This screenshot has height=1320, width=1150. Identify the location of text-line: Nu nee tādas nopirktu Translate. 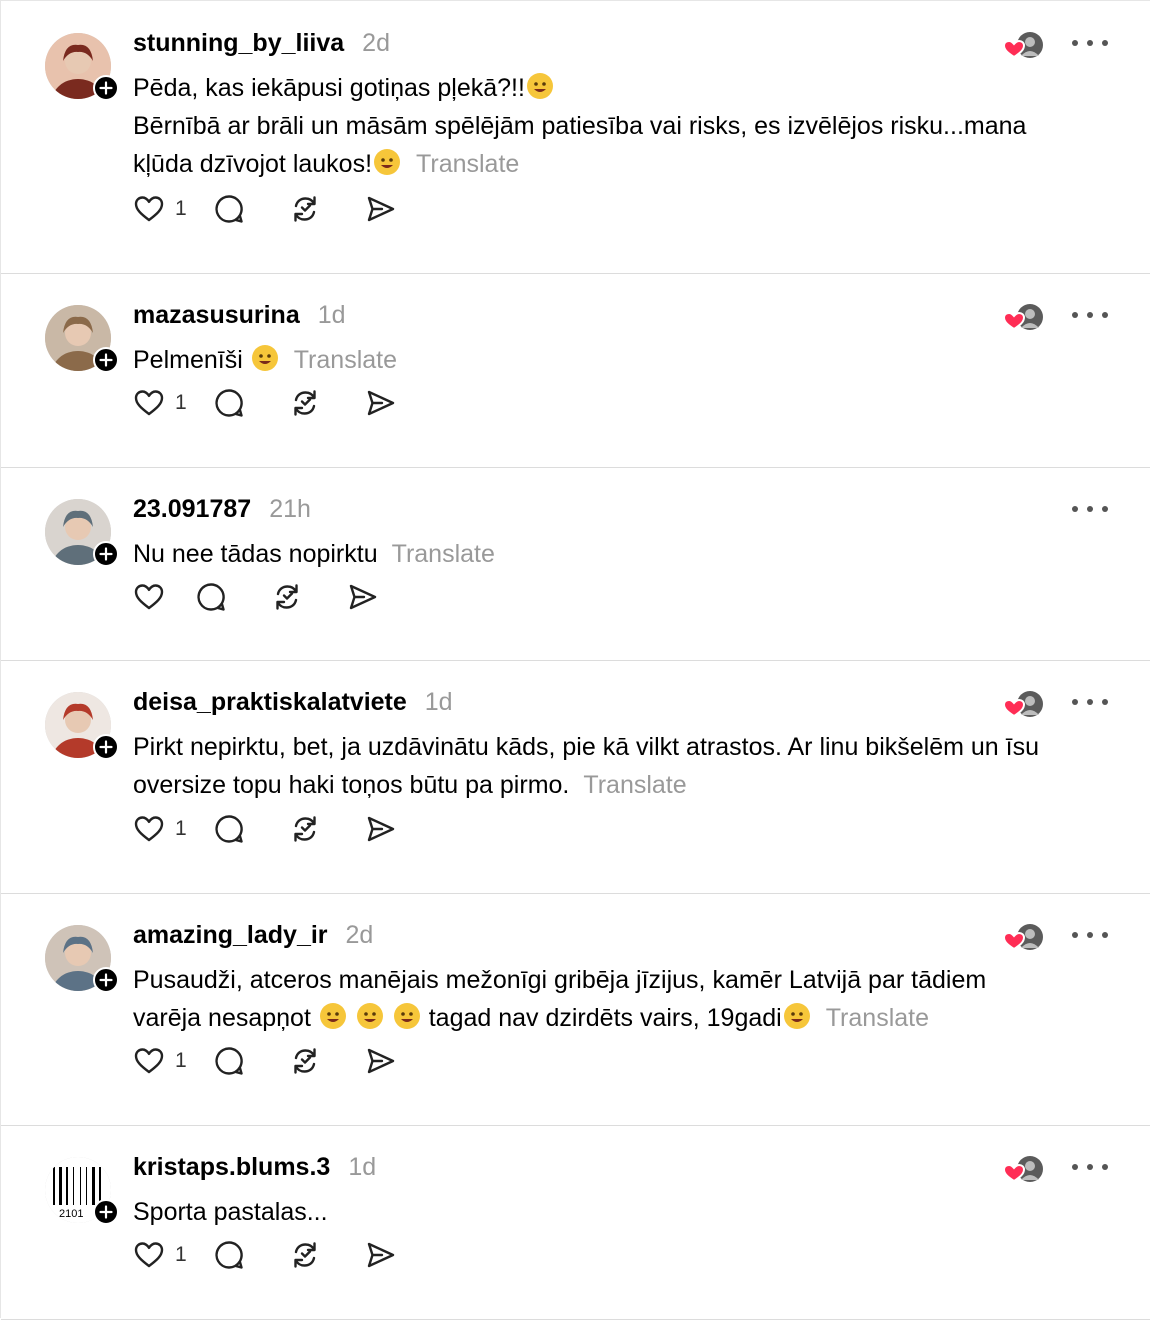
(605, 554).